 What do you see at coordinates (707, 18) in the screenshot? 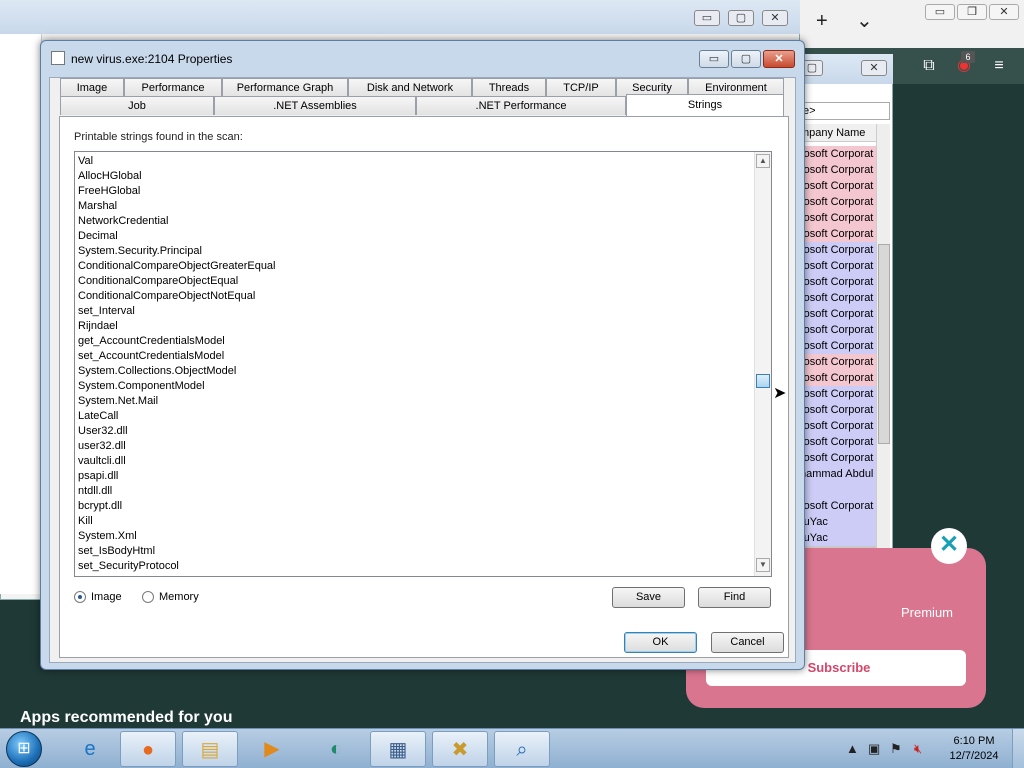
I see `explorer-minimize-button: ▭` at bounding box center [707, 18].